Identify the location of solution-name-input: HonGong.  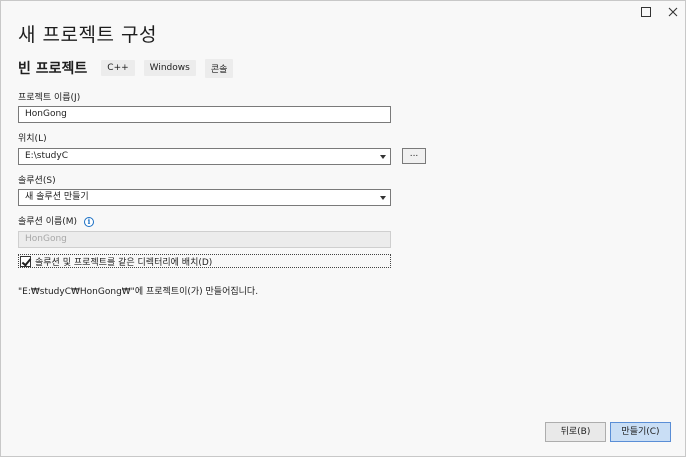
(204, 239).